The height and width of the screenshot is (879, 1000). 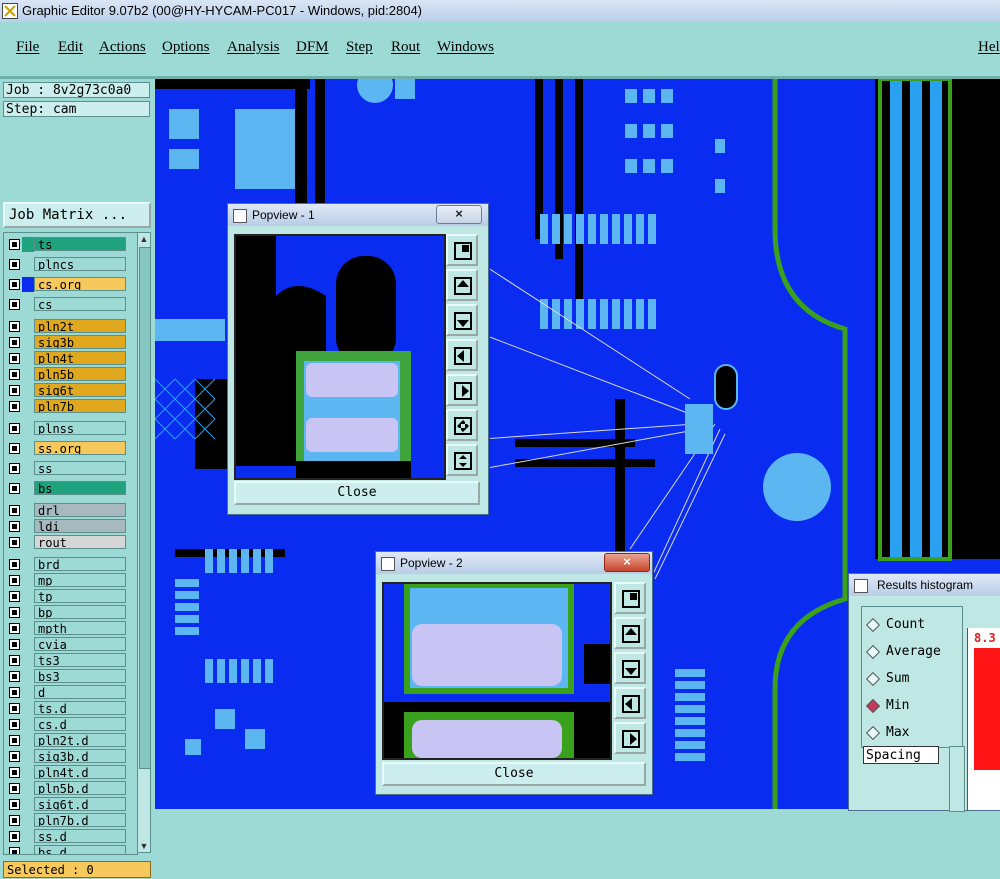 I want to click on layer-name: plncs, so click(x=80, y=264).